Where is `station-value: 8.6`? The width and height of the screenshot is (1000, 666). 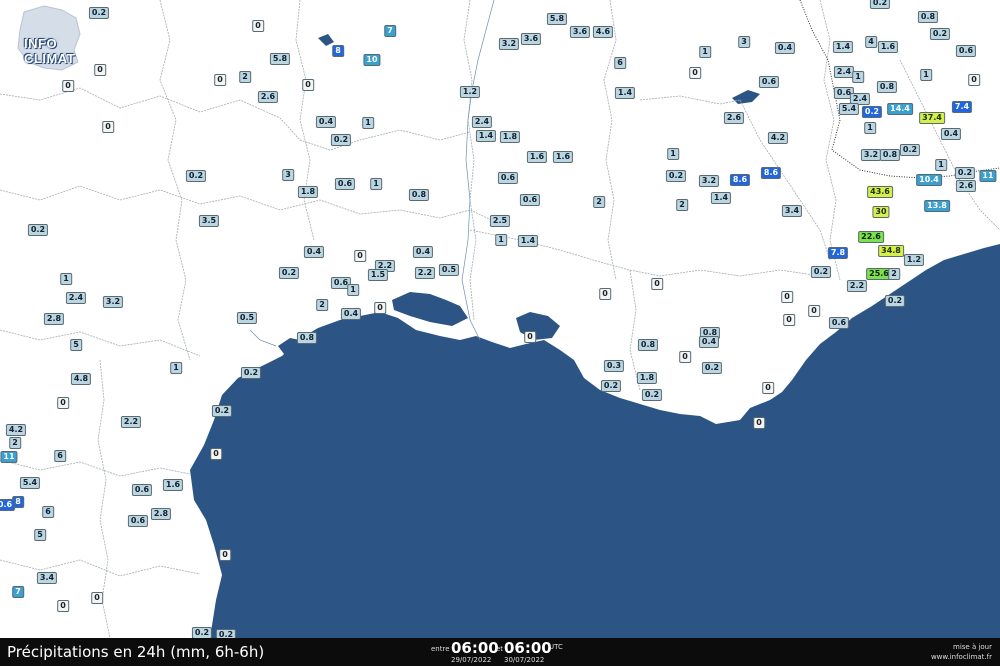 station-value: 8.6 is located at coordinates (771, 173).